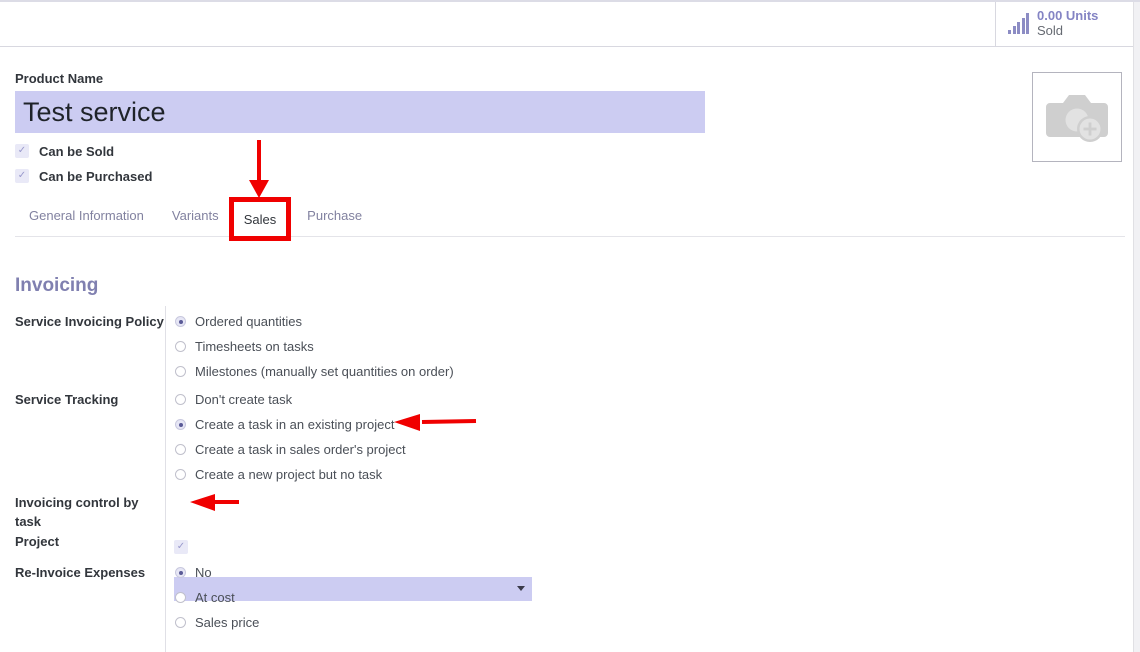  What do you see at coordinates (67, 399) in the screenshot?
I see `service-tracking-label: Service Tracking` at bounding box center [67, 399].